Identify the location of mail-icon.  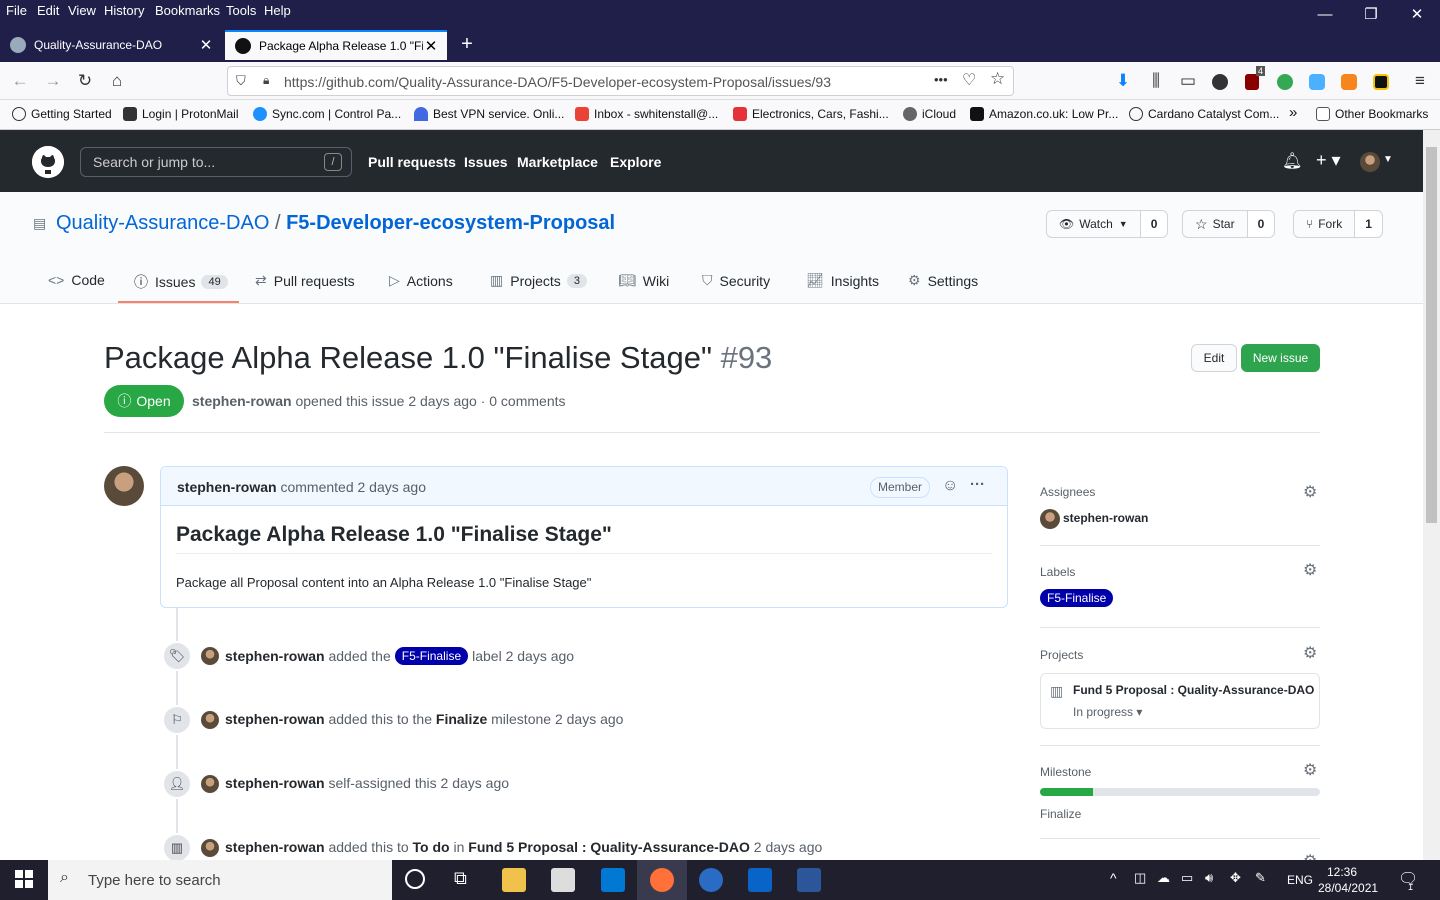
(613, 880).